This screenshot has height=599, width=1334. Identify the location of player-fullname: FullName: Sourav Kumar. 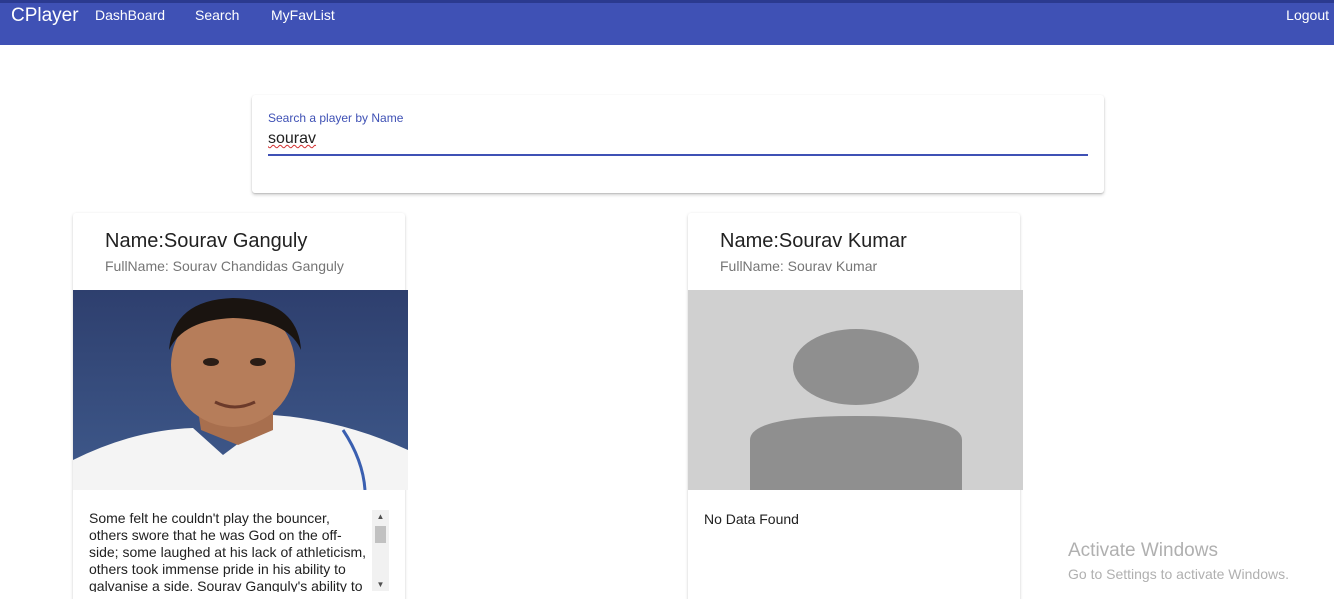
(799, 266).